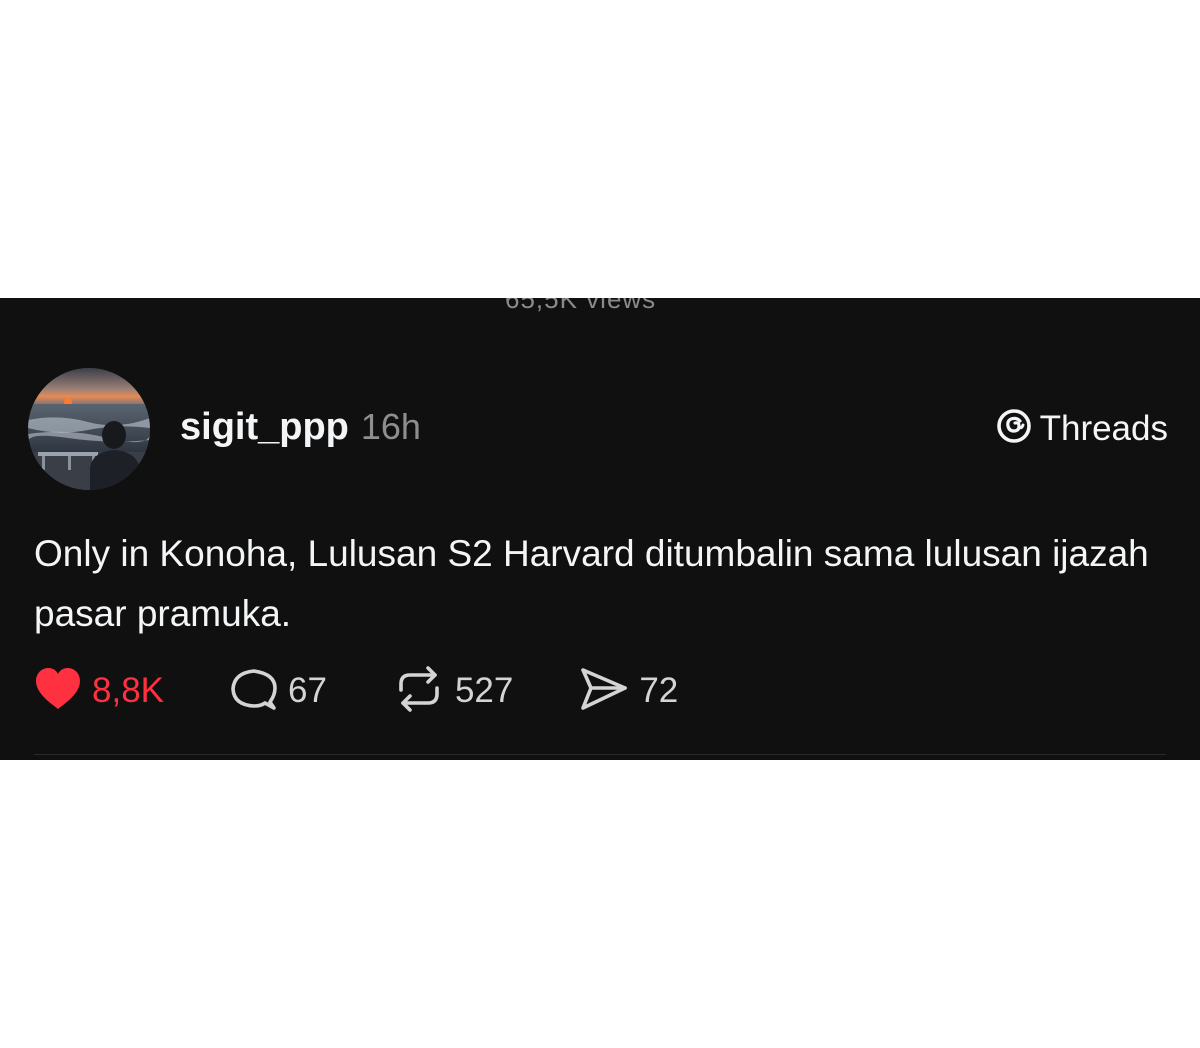 The width and height of the screenshot is (1200, 1048). I want to click on share-count: 72, so click(659, 690).